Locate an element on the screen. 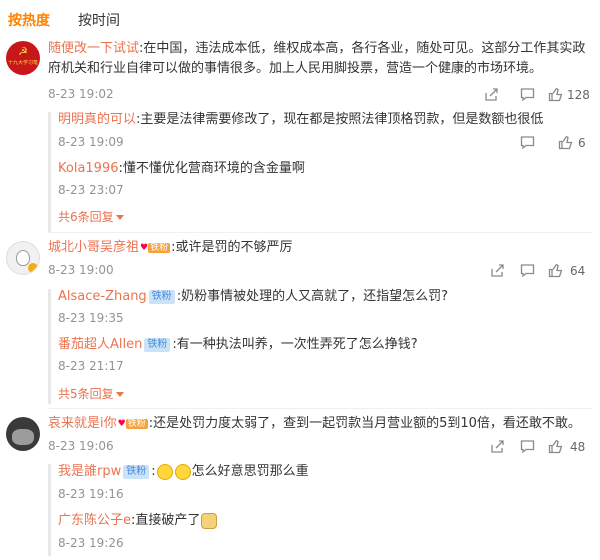 The width and height of the screenshot is (600, 560). reply-time: 8-23 21:17 is located at coordinates (91, 366).